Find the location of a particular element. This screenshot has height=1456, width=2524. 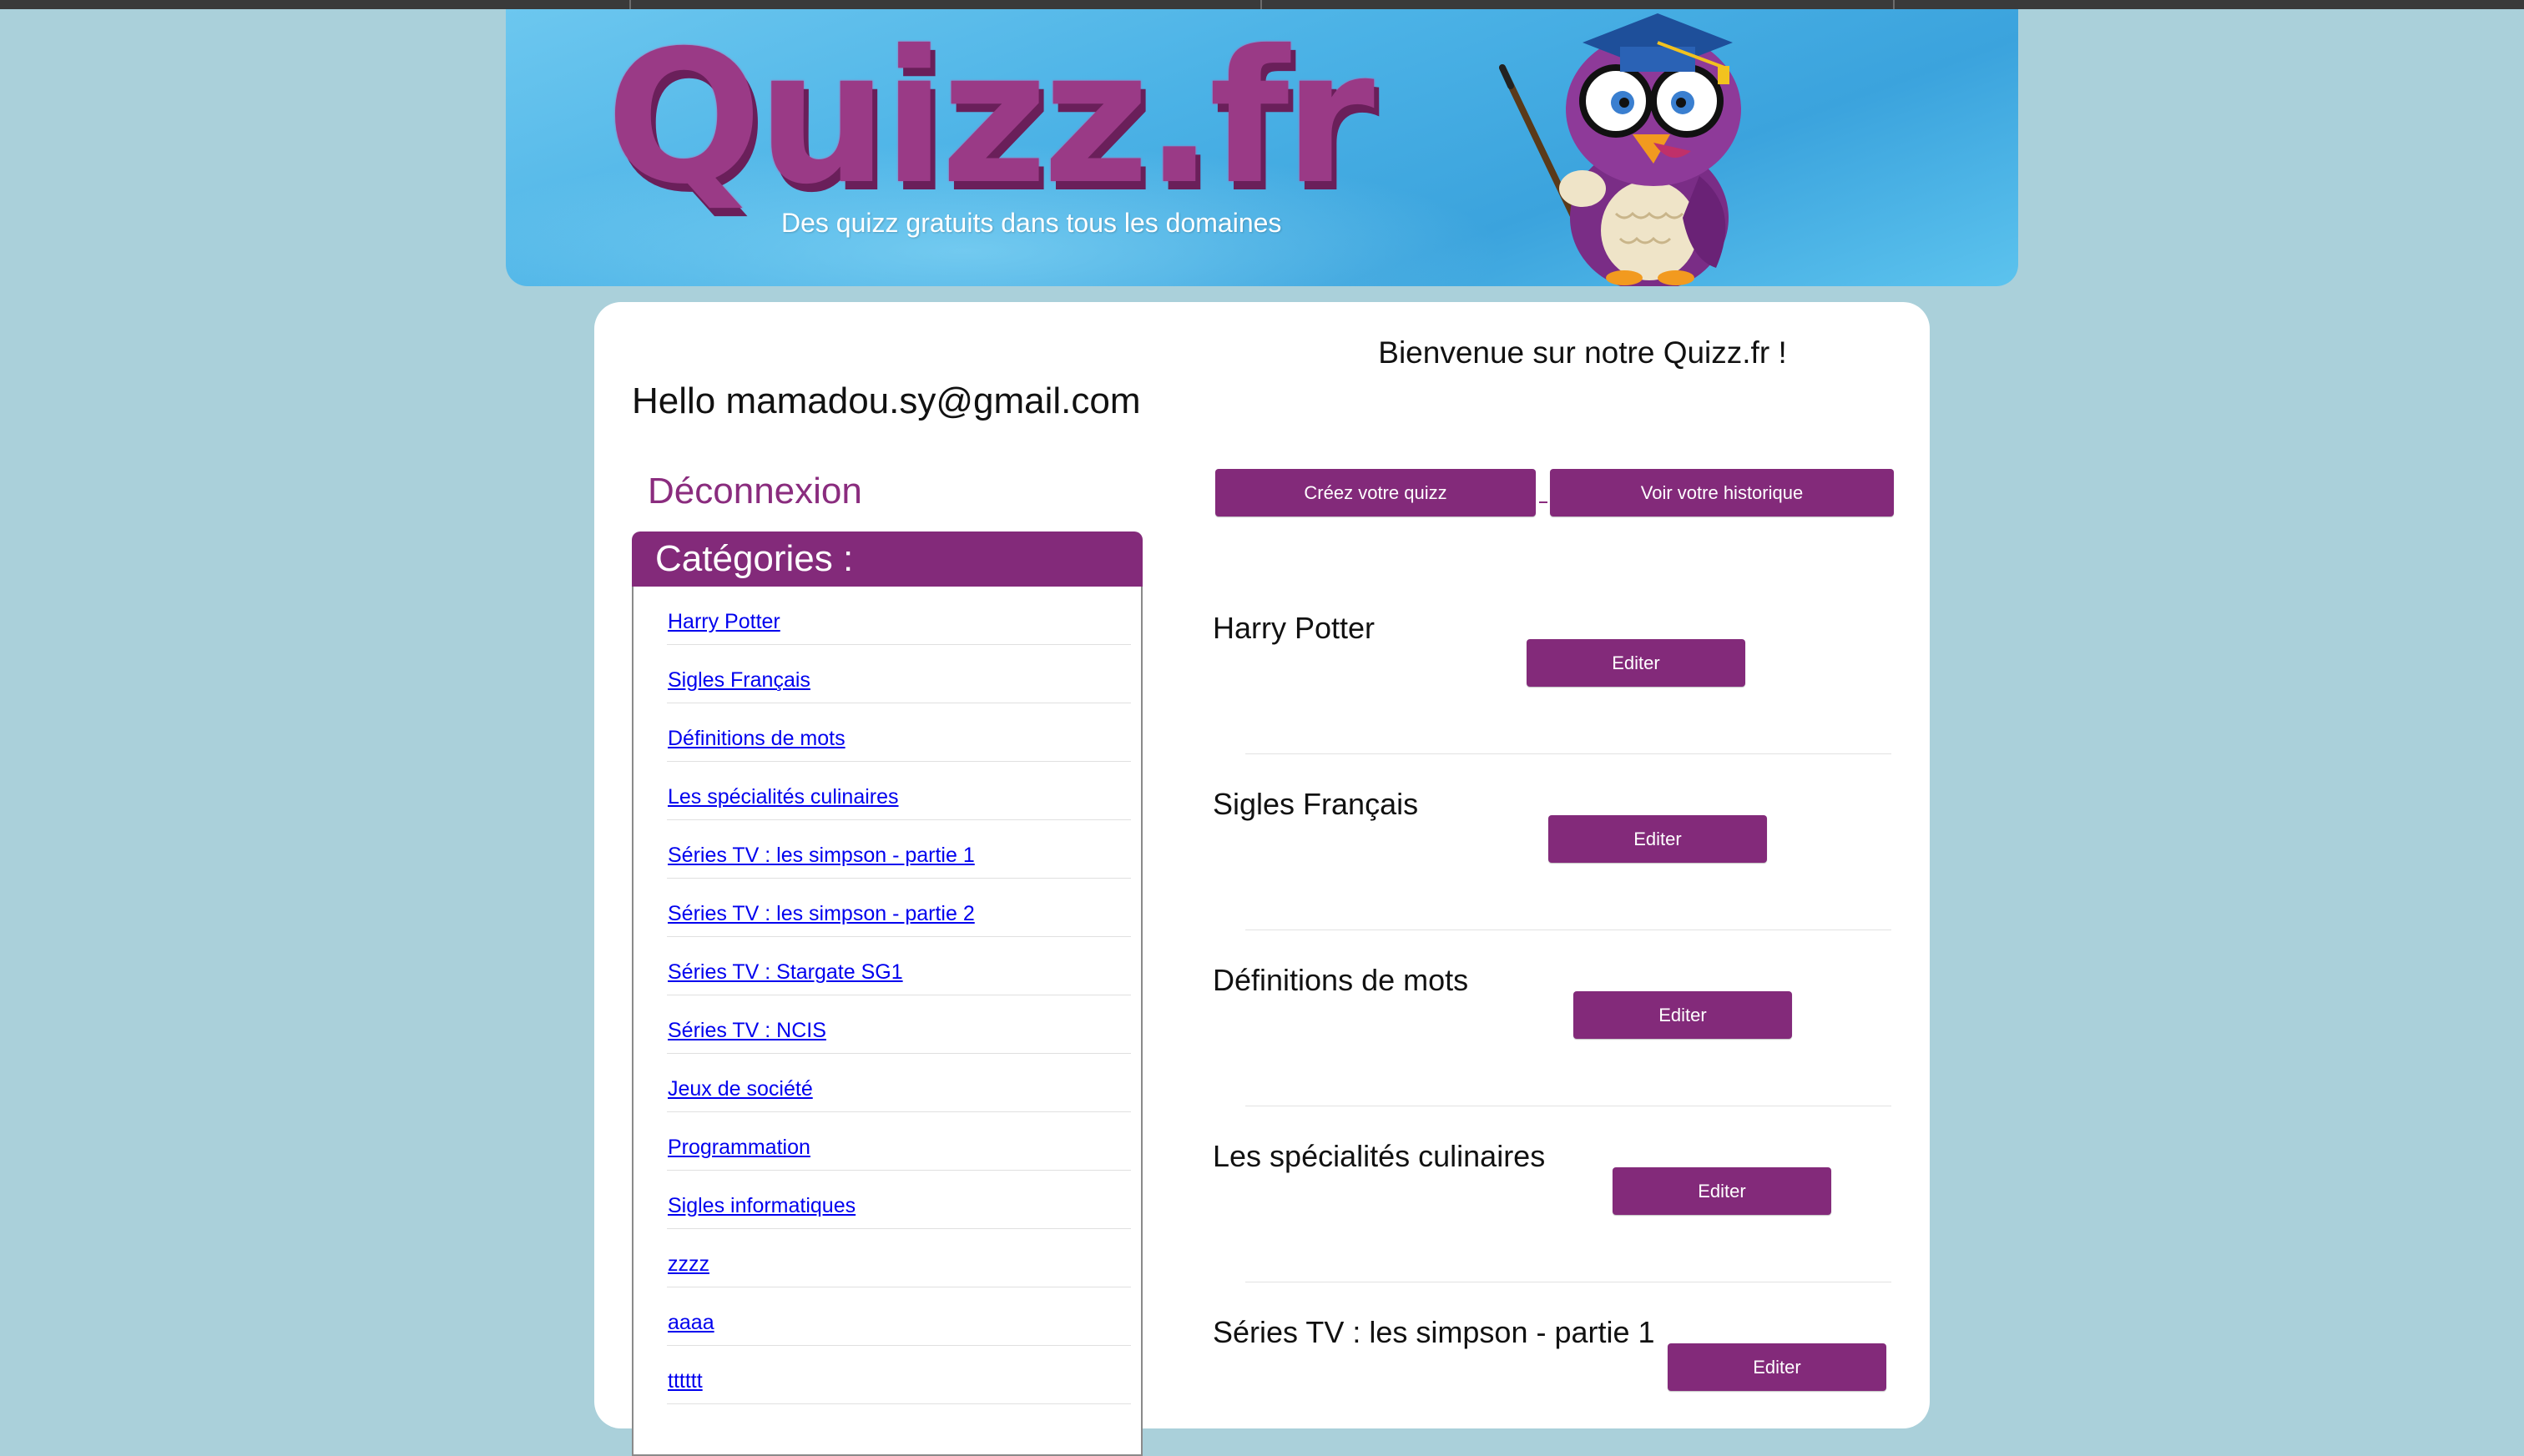

quiz-title: Séries TV : les simpson - partie 1 is located at coordinates (1434, 1332).